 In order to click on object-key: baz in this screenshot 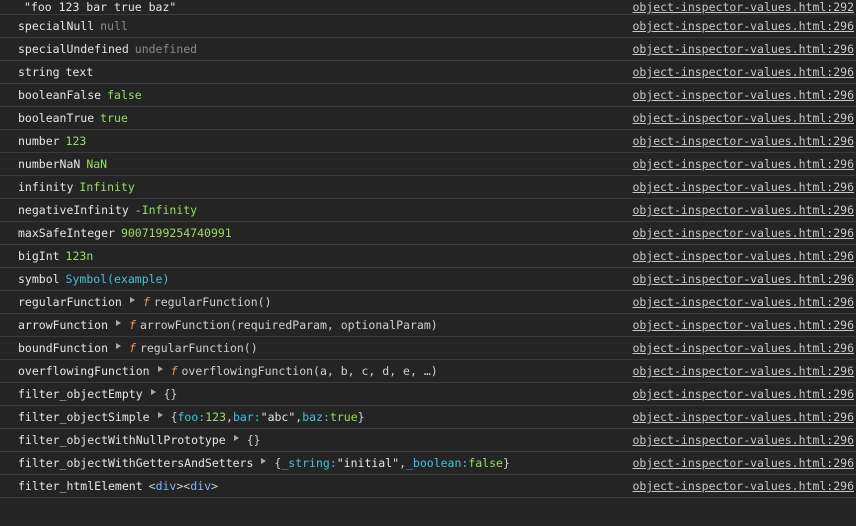, I will do `click(312, 417)`.